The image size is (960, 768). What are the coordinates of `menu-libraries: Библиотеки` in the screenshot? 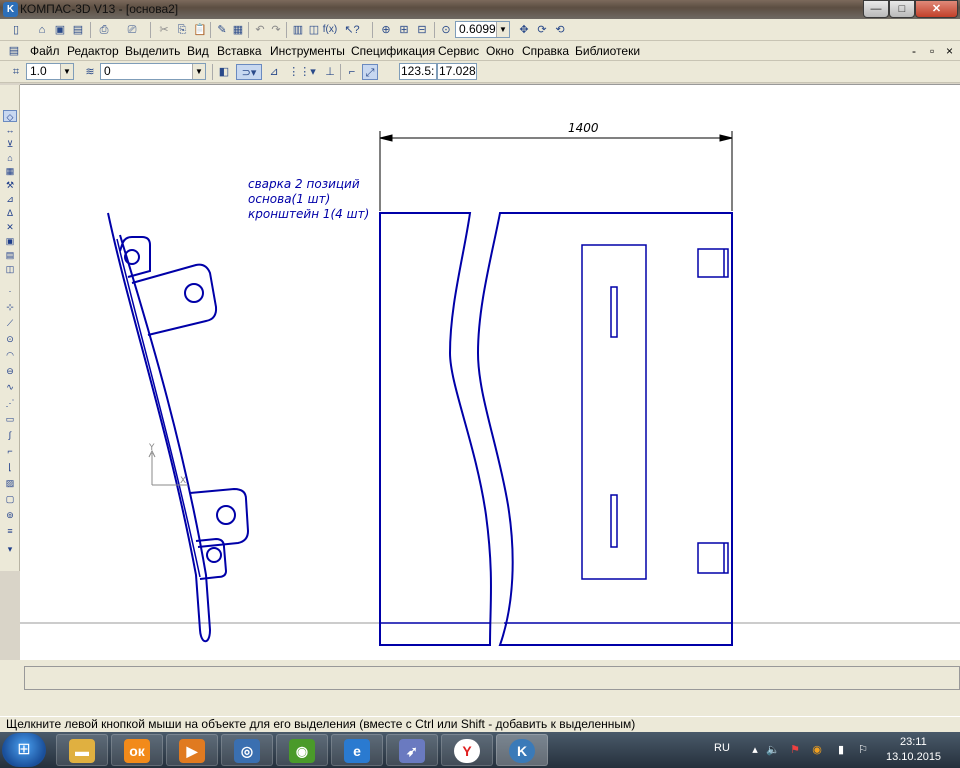 It's located at (607, 51).